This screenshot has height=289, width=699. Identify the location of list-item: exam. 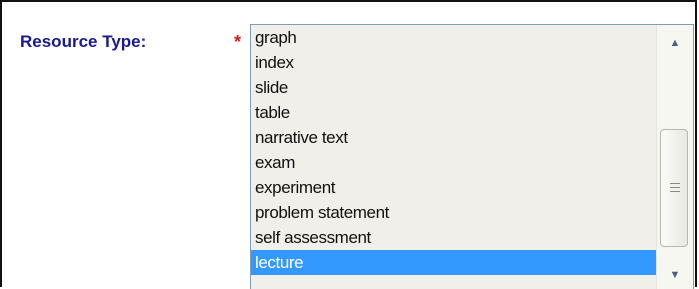
(454, 162).